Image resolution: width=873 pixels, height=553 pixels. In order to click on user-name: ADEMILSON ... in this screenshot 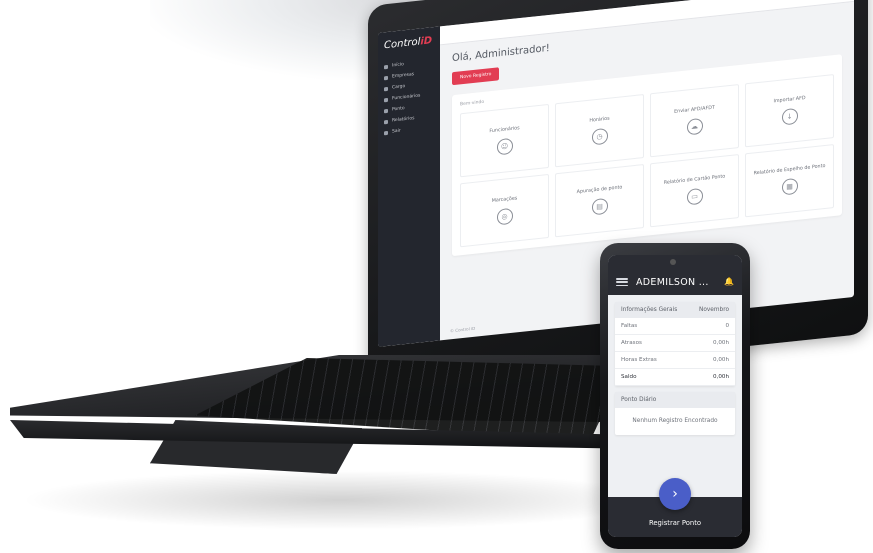, I will do `click(672, 282)`.